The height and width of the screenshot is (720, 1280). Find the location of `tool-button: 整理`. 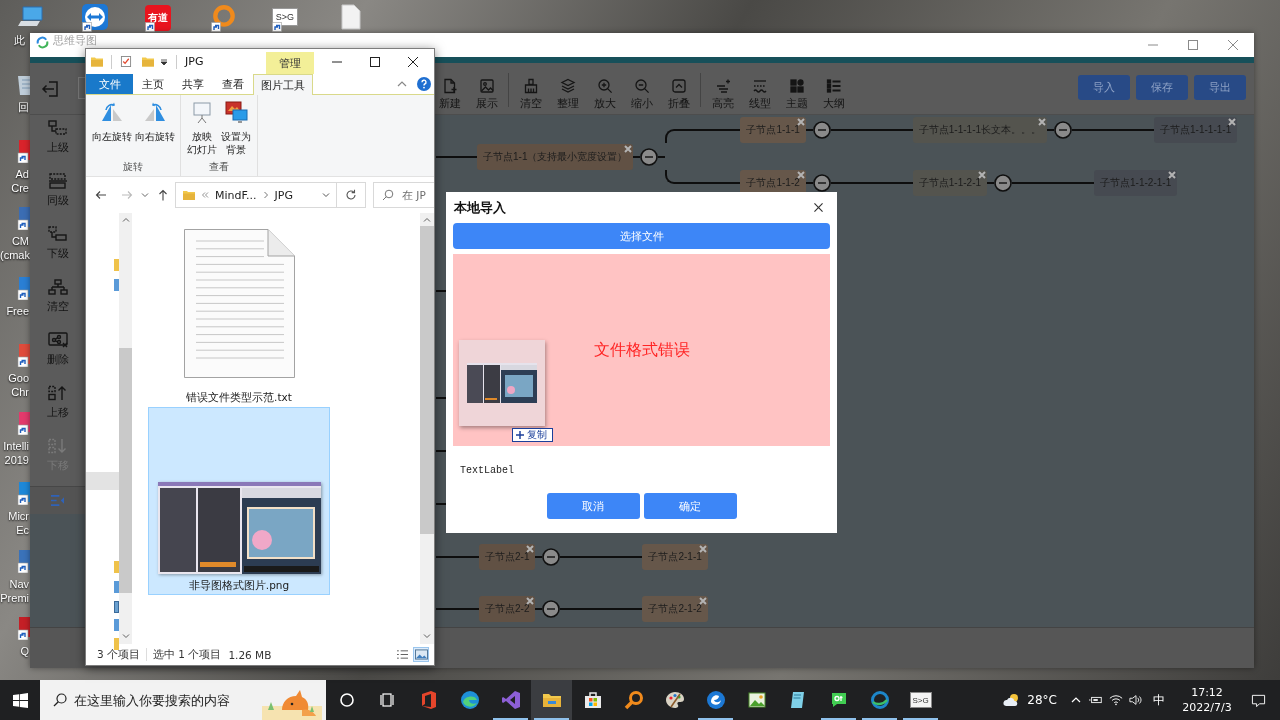

tool-button: 整理 is located at coordinates (567, 86).